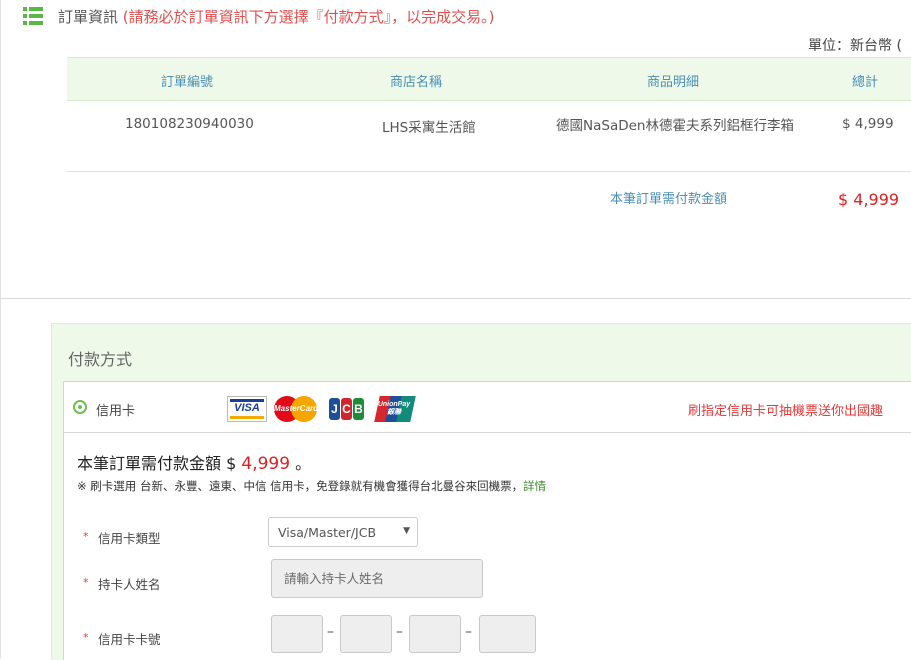 The image size is (911, 660). I want to click on payment-amount: 本筆訂單需付款金額 $ 4,999 。, so click(194, 464).